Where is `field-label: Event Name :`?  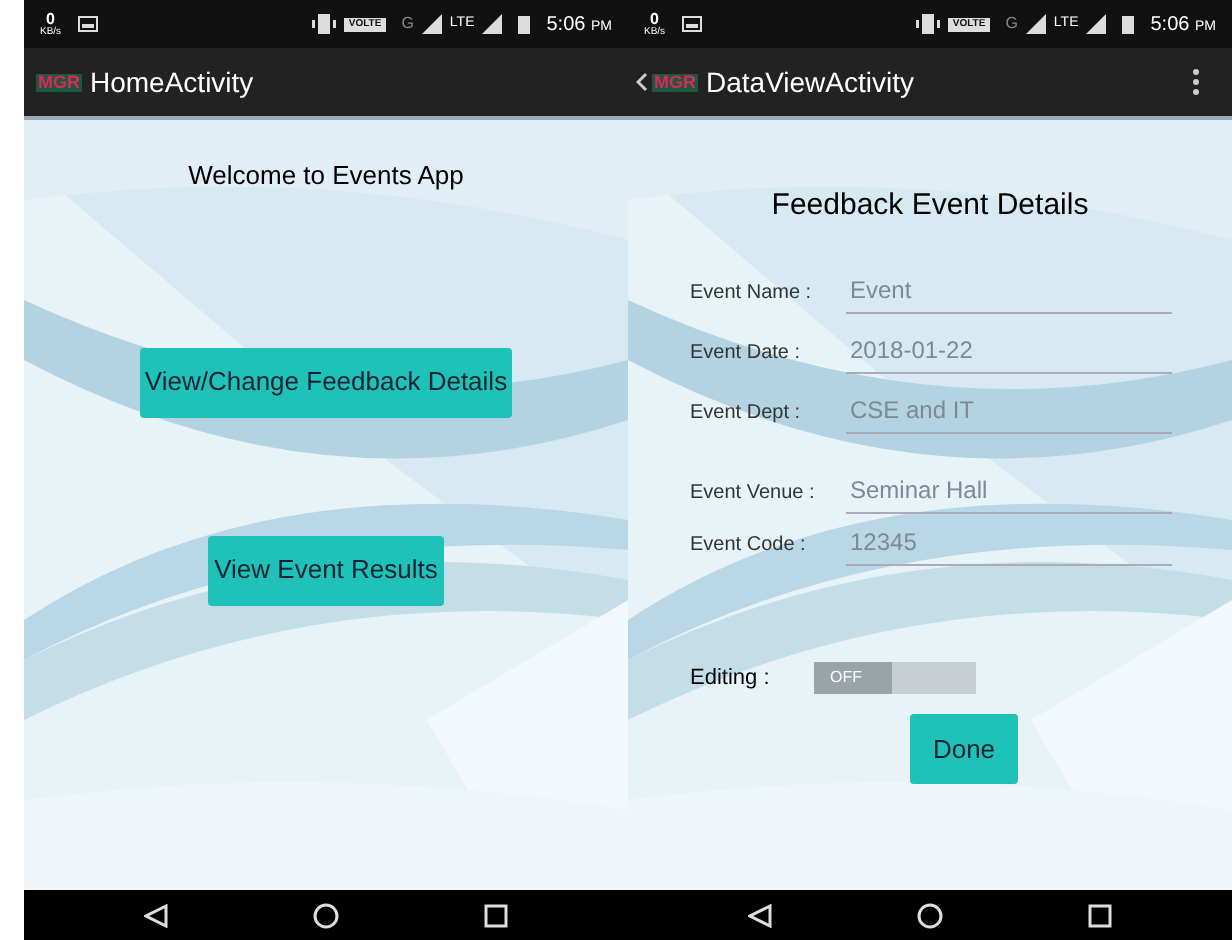
field-label: Event Name : is located at coordinates (752, 293).